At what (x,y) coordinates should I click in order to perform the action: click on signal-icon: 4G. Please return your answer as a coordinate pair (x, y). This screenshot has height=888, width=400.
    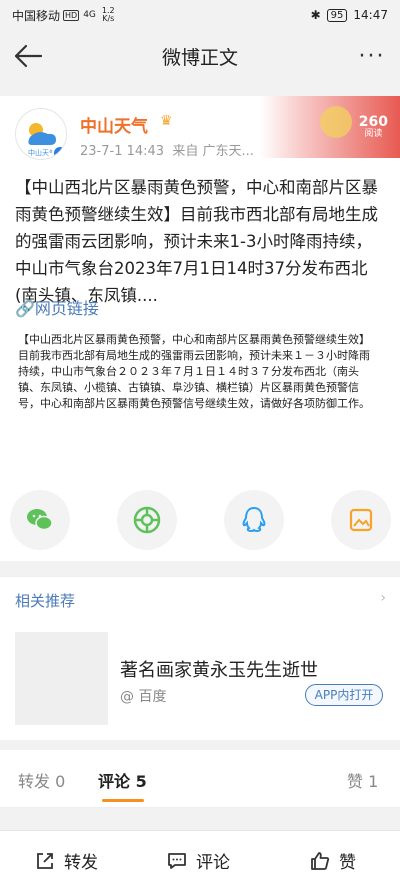
    Looking at the image, I should click on (89, 15).